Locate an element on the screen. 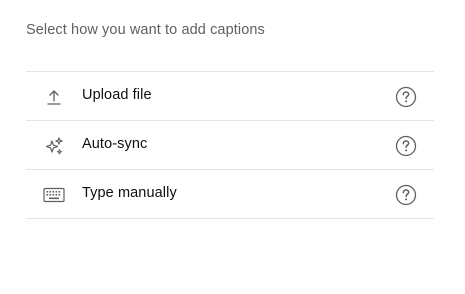 The width and height of the screenshot is (465, 294). option-type-manually: Type manually is located at coordinates (230, 194).